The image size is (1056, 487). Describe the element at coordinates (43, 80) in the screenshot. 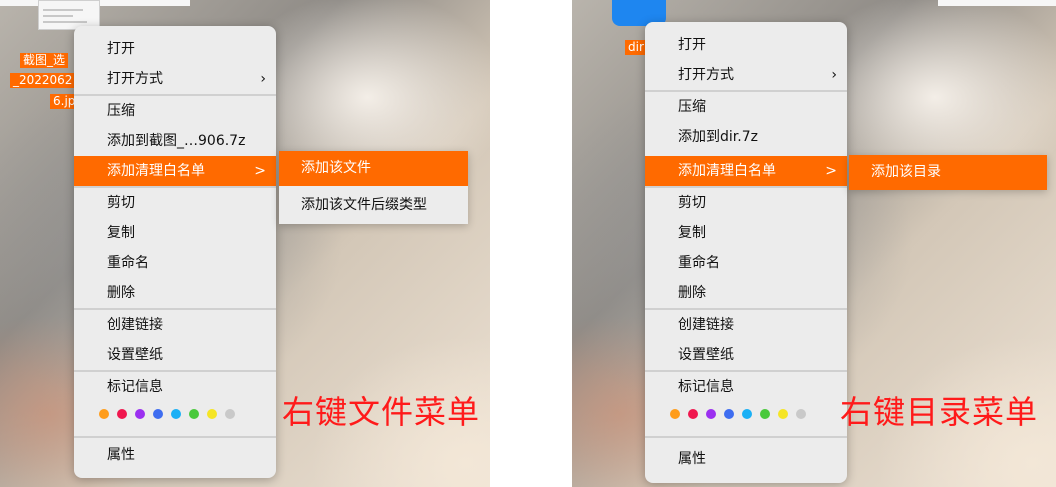

I see `desktop-file-name-line-2: _2022062` at that location.